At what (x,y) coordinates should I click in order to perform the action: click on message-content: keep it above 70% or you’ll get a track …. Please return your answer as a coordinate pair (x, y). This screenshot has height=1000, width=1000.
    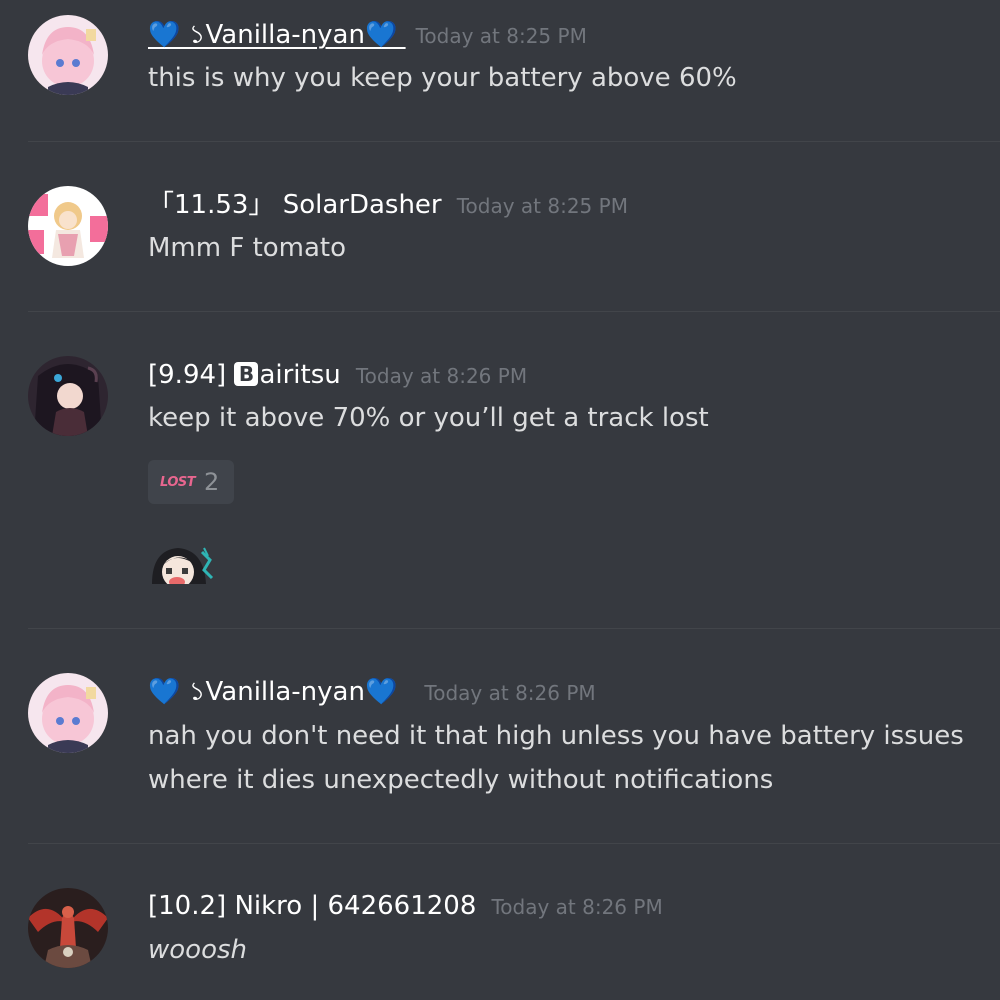
    Looking at the image, I should click on (428, 418).